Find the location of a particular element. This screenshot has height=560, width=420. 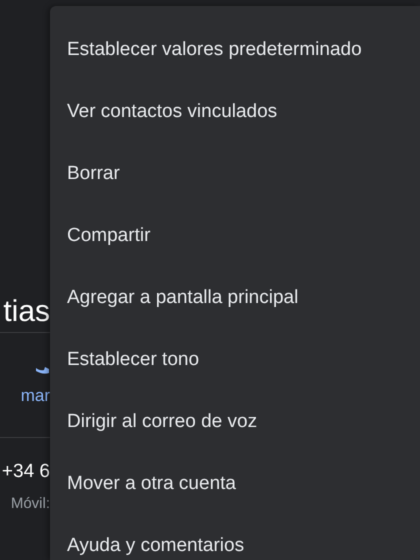

contact-name: tias is located at coordinates (26, 312).